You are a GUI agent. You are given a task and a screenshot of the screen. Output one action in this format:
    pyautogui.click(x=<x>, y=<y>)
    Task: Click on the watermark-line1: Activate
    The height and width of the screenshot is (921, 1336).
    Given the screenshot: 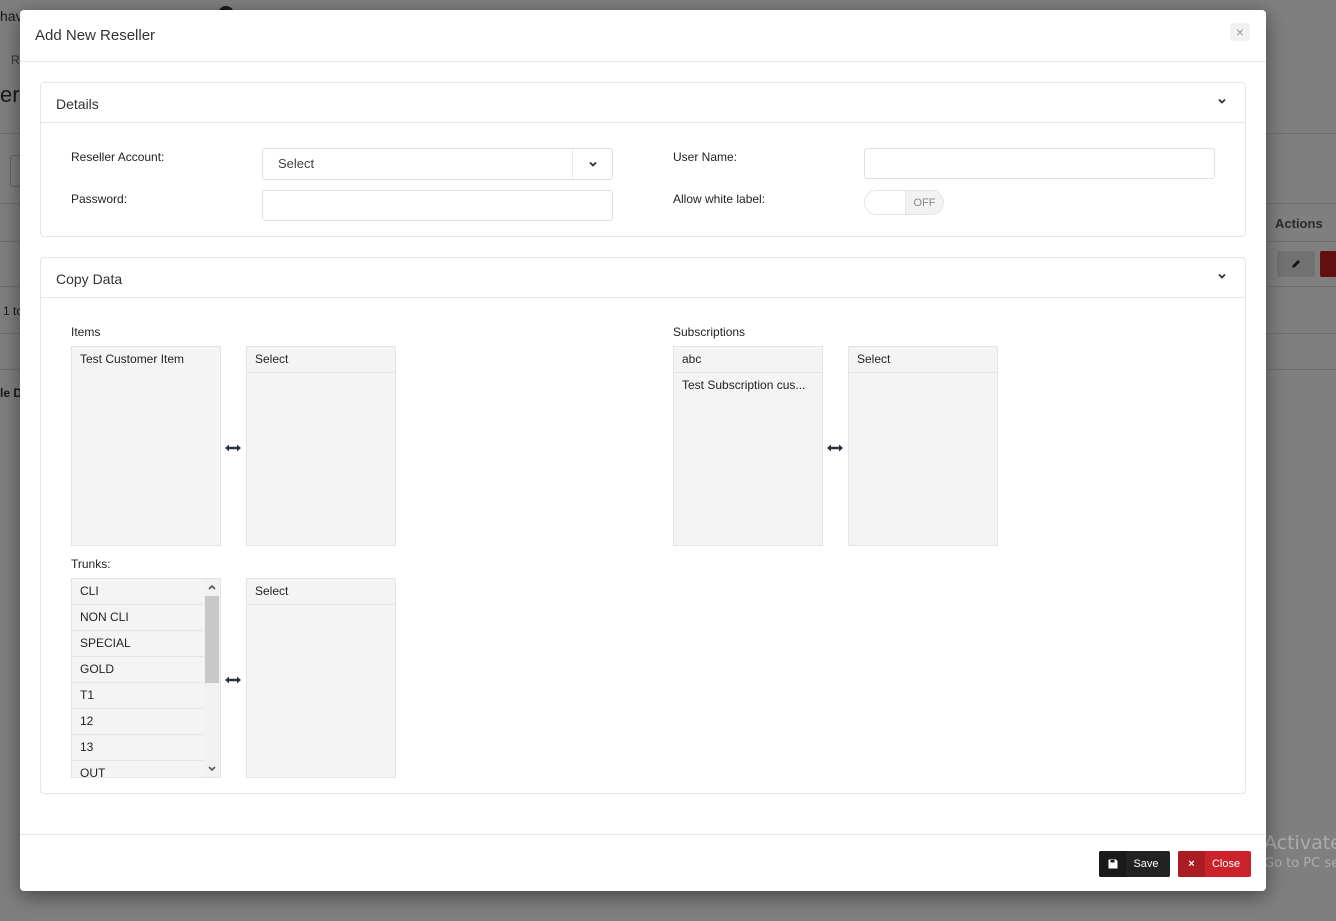 What is the action you would take?
    pyautogui.click(x=1300, y=843)
    